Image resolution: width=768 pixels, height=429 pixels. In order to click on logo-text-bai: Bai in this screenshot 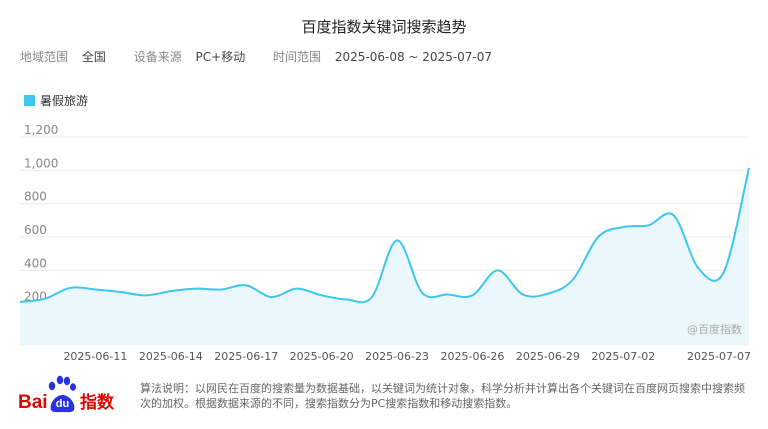, I will do `click(33, 402)`.